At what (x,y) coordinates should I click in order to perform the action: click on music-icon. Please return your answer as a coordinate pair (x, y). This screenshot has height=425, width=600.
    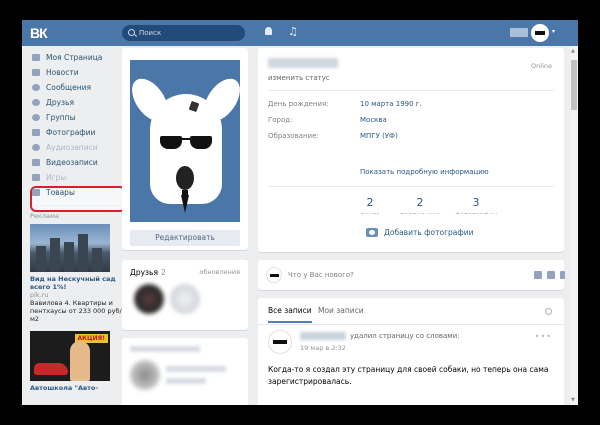
    Looking at the image, I should click on (562, 275).